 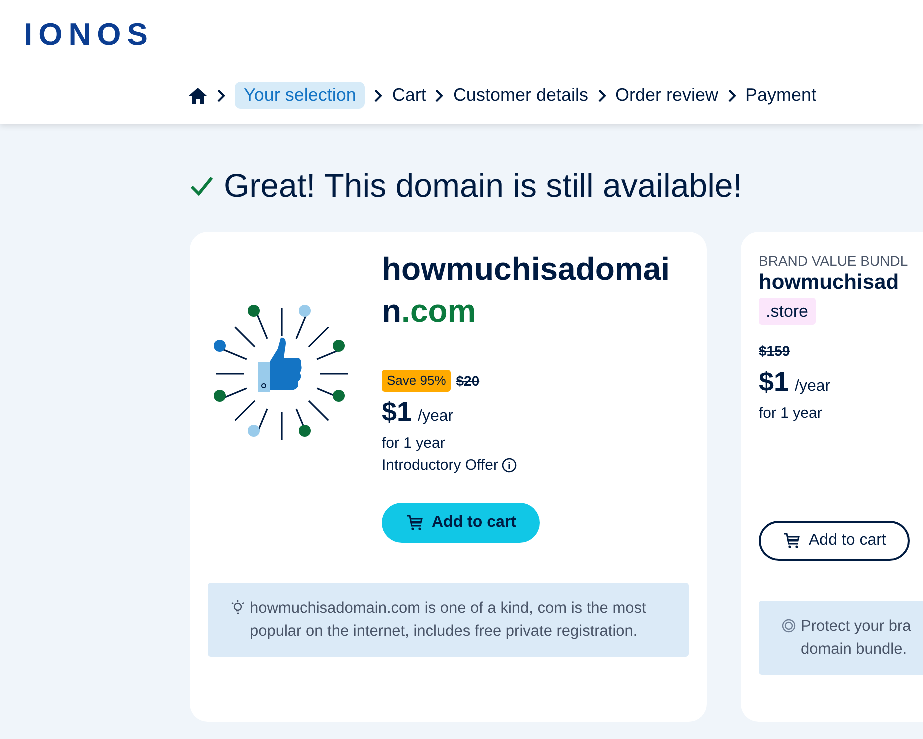 What do you see at coordinates (774, 351) in the screenshot?
I see `old-price: $159` at bounding box center [774, 351].